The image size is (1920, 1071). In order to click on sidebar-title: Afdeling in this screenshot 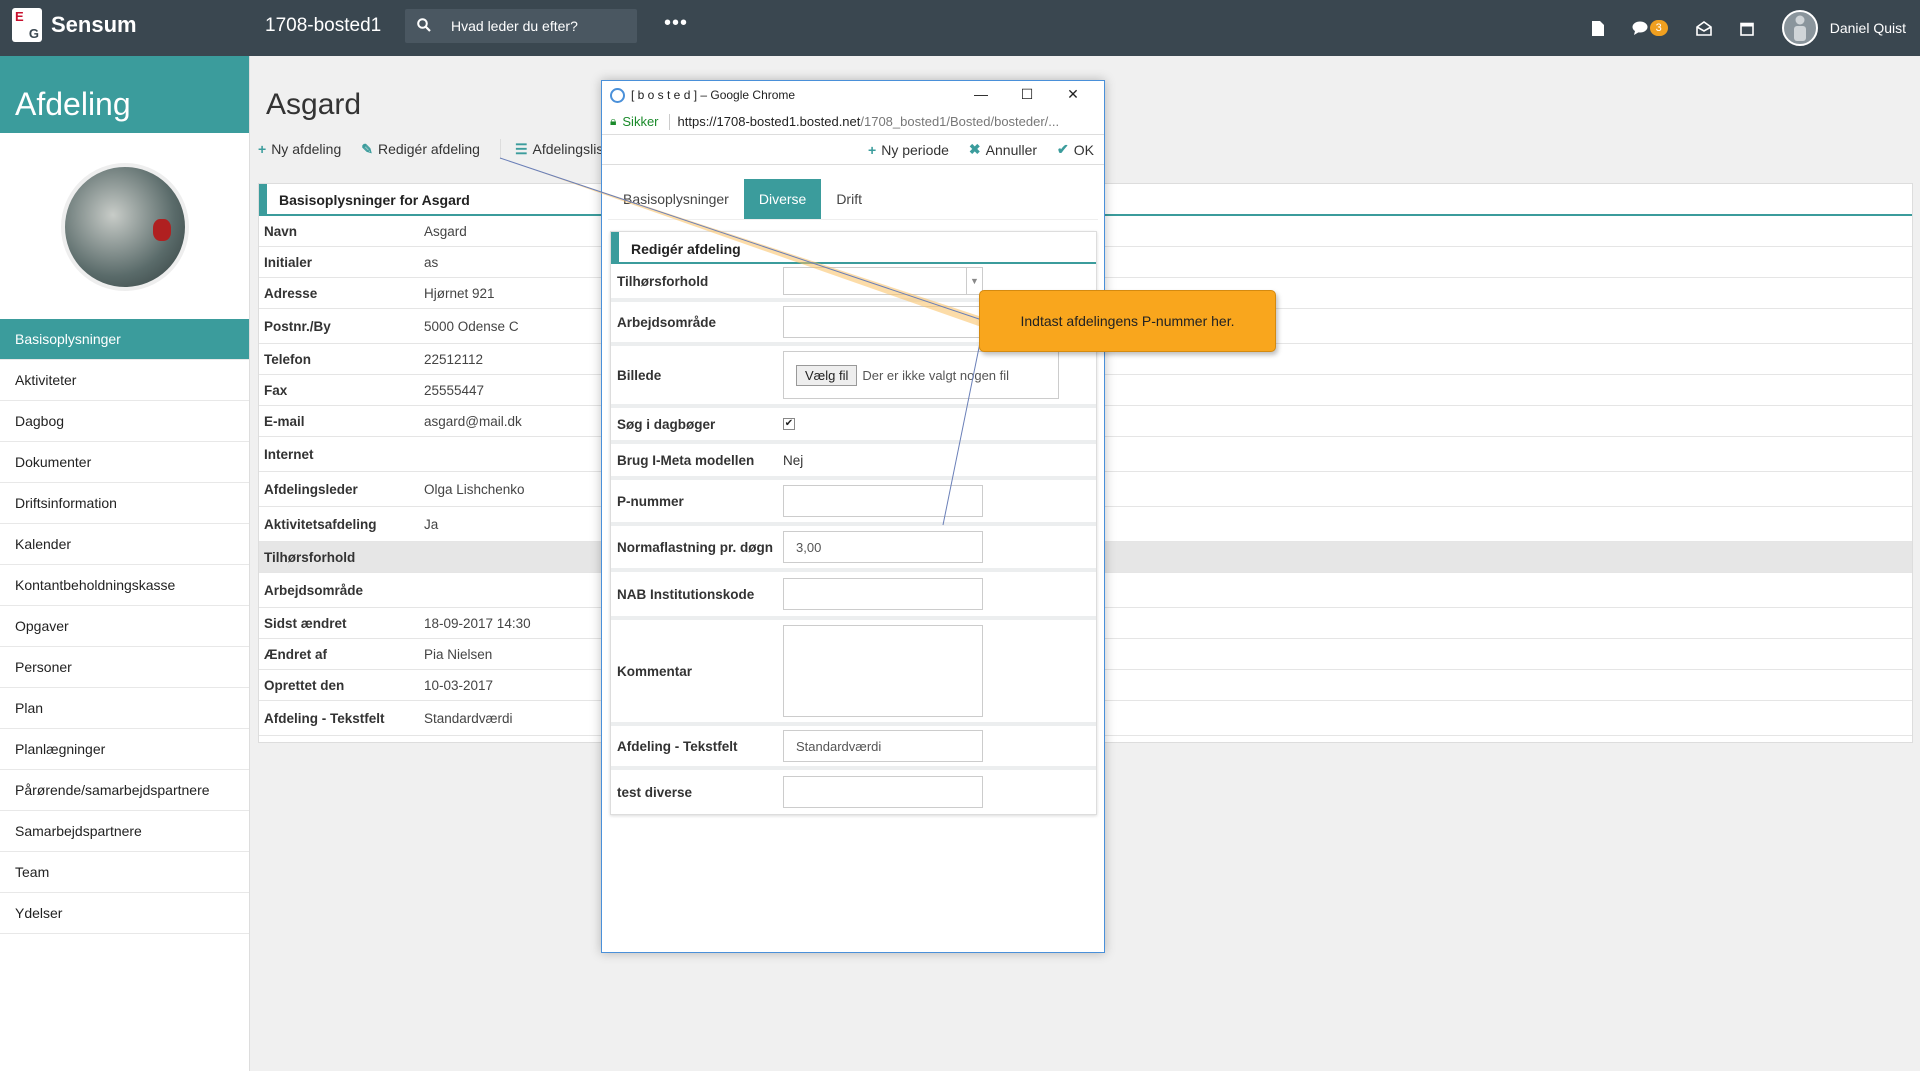, I will do `click(124, 94)`.